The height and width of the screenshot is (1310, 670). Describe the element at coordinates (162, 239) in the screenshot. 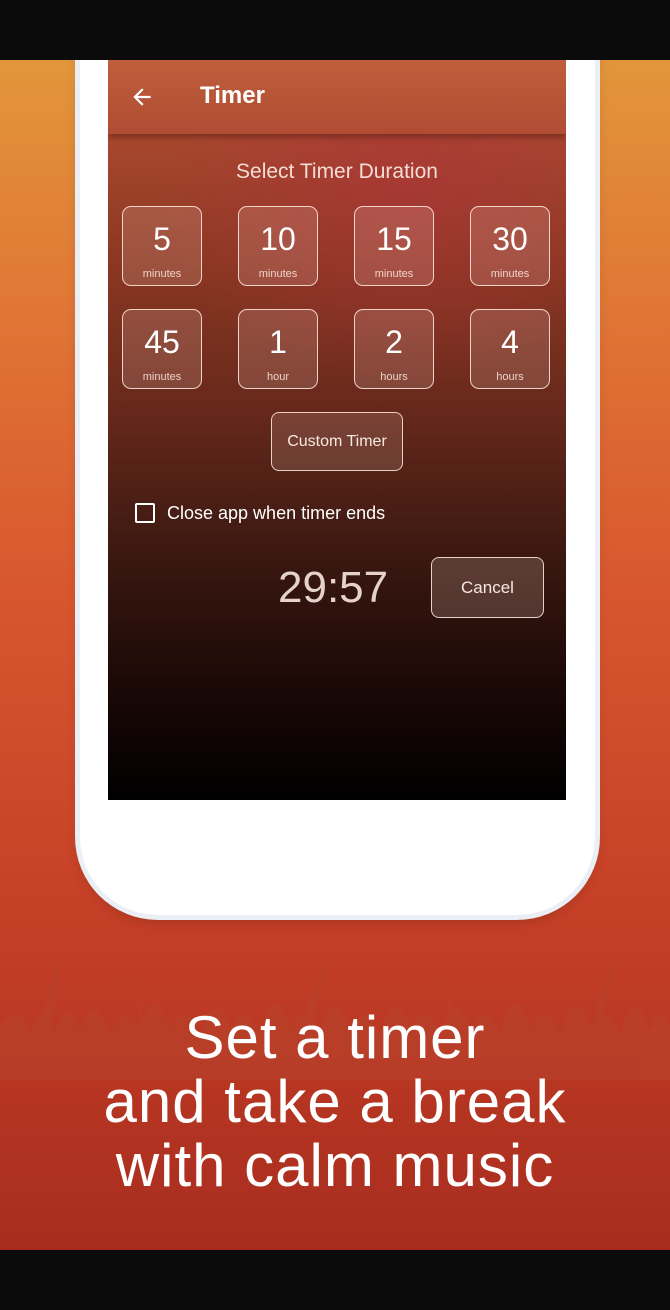

I see `timer-option-value: 5` at that location.